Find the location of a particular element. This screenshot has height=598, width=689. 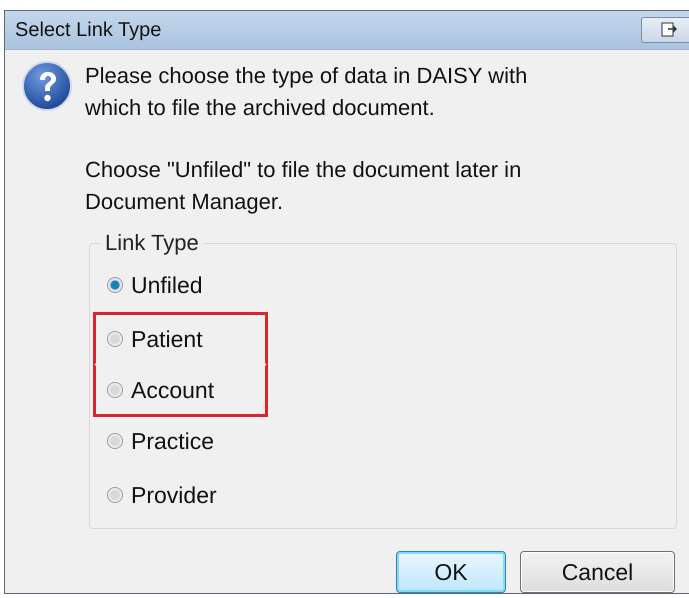

radio-option: Provider is located at coordinates (180, 495).